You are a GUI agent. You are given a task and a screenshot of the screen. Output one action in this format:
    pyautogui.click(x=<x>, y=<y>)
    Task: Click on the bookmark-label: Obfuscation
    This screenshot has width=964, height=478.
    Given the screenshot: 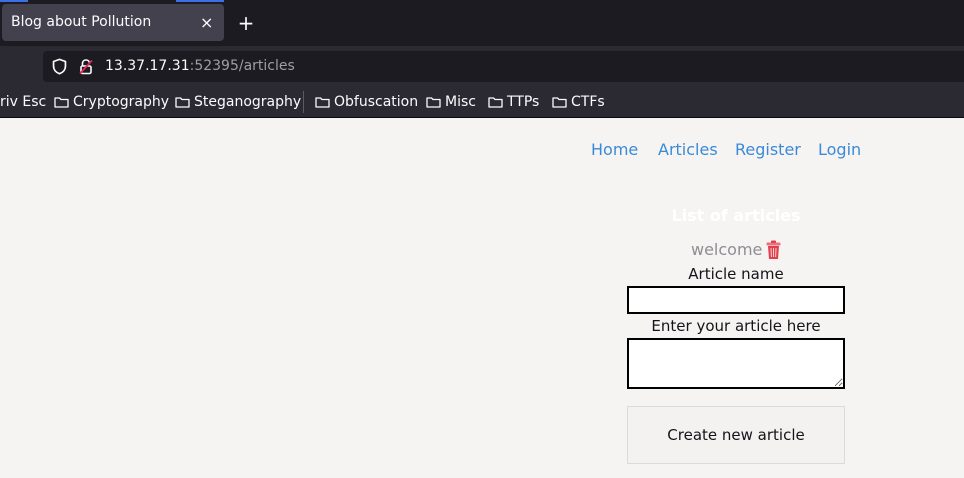 What is the action you would take?
    pyautogui.click(x=376, y=102)
    